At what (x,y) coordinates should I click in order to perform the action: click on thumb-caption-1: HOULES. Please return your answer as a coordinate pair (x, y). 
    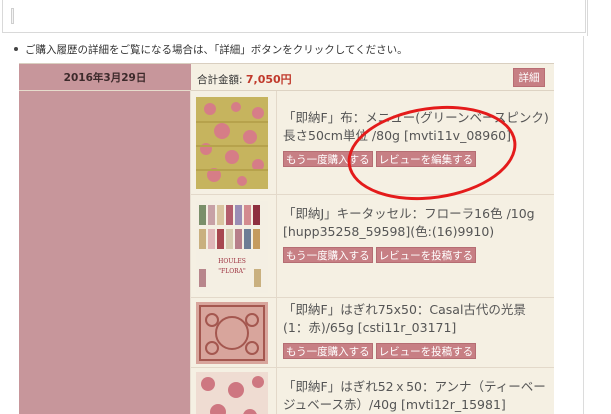
    Looking at the image, I should click on (232, 261).